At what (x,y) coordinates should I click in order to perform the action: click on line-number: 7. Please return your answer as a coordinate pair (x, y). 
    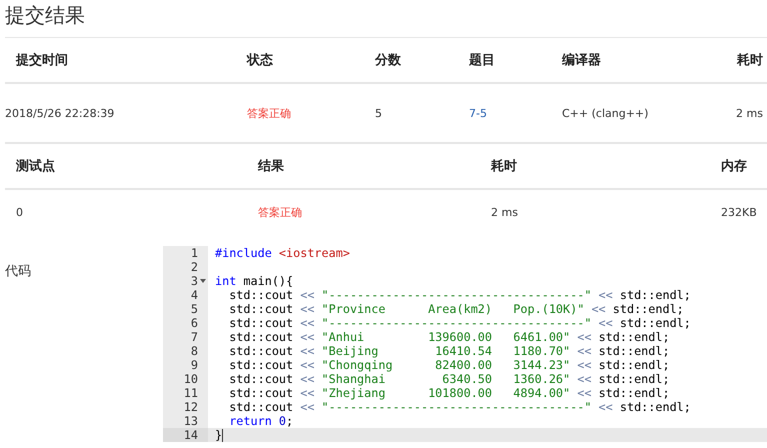
    Looking at the image, I should click on (194, 337).